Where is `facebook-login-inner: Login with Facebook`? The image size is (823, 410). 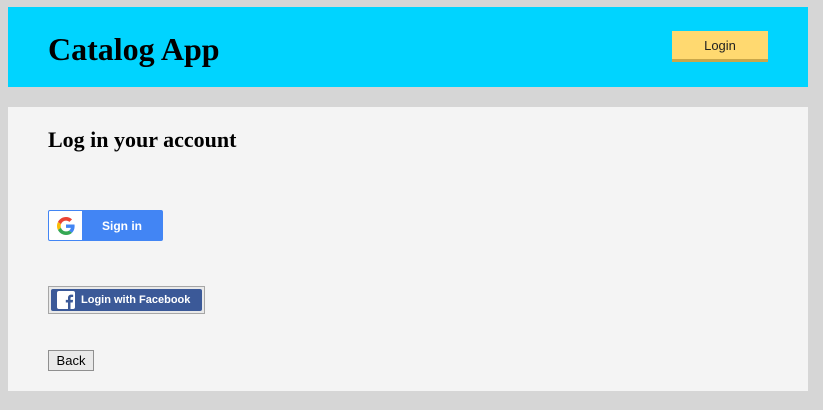
facebook-login-inner: Login with Facebook is located at coordinates (126, 300).